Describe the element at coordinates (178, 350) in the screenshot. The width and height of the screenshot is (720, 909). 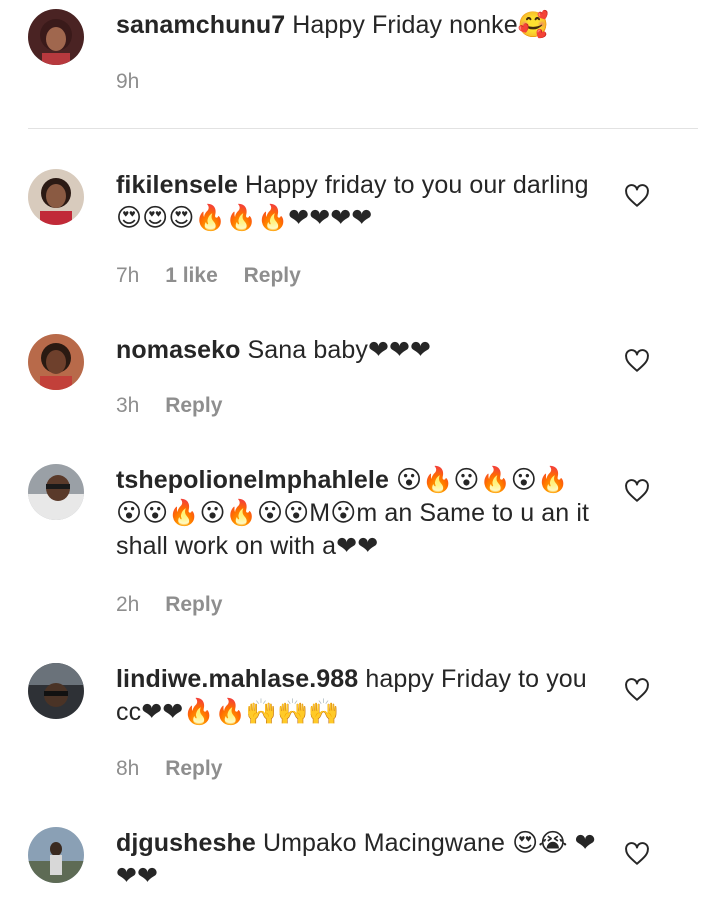
I see `comment-username: nomaseko` at that location.